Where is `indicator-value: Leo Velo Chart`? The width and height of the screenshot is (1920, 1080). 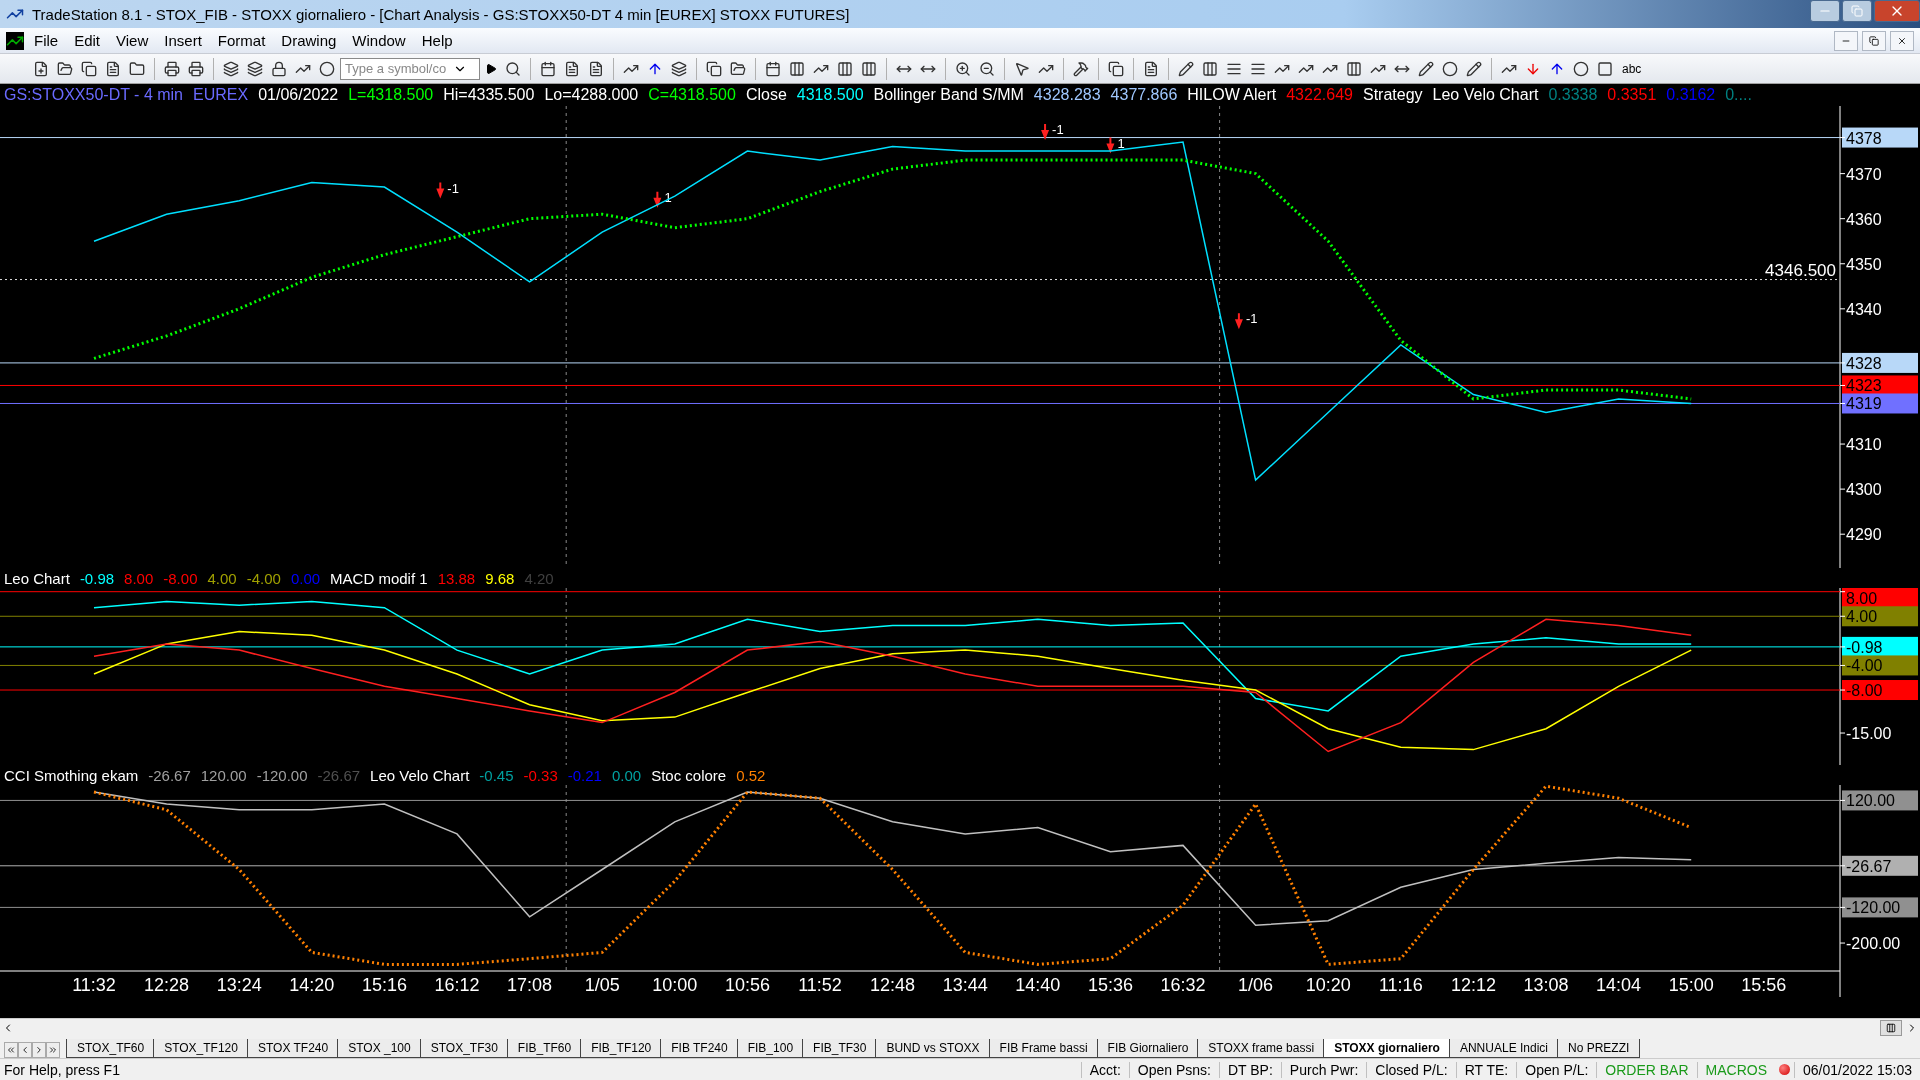
indicator-value: Leo Velo Chart is located at coordinates (420, 775).